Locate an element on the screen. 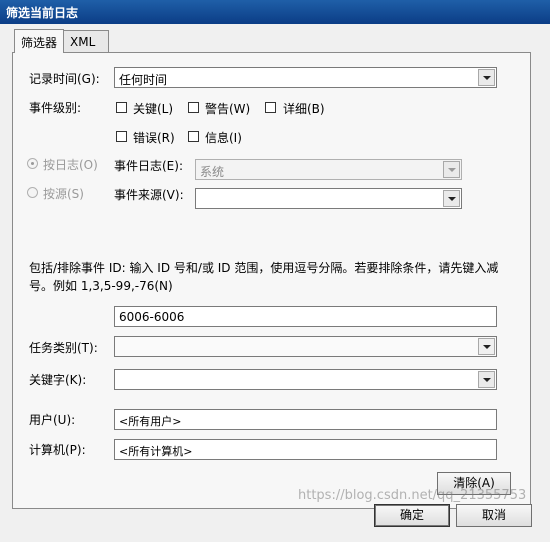 The image size is (550, 542). checkbox-information is located at coordinates (193, 136).